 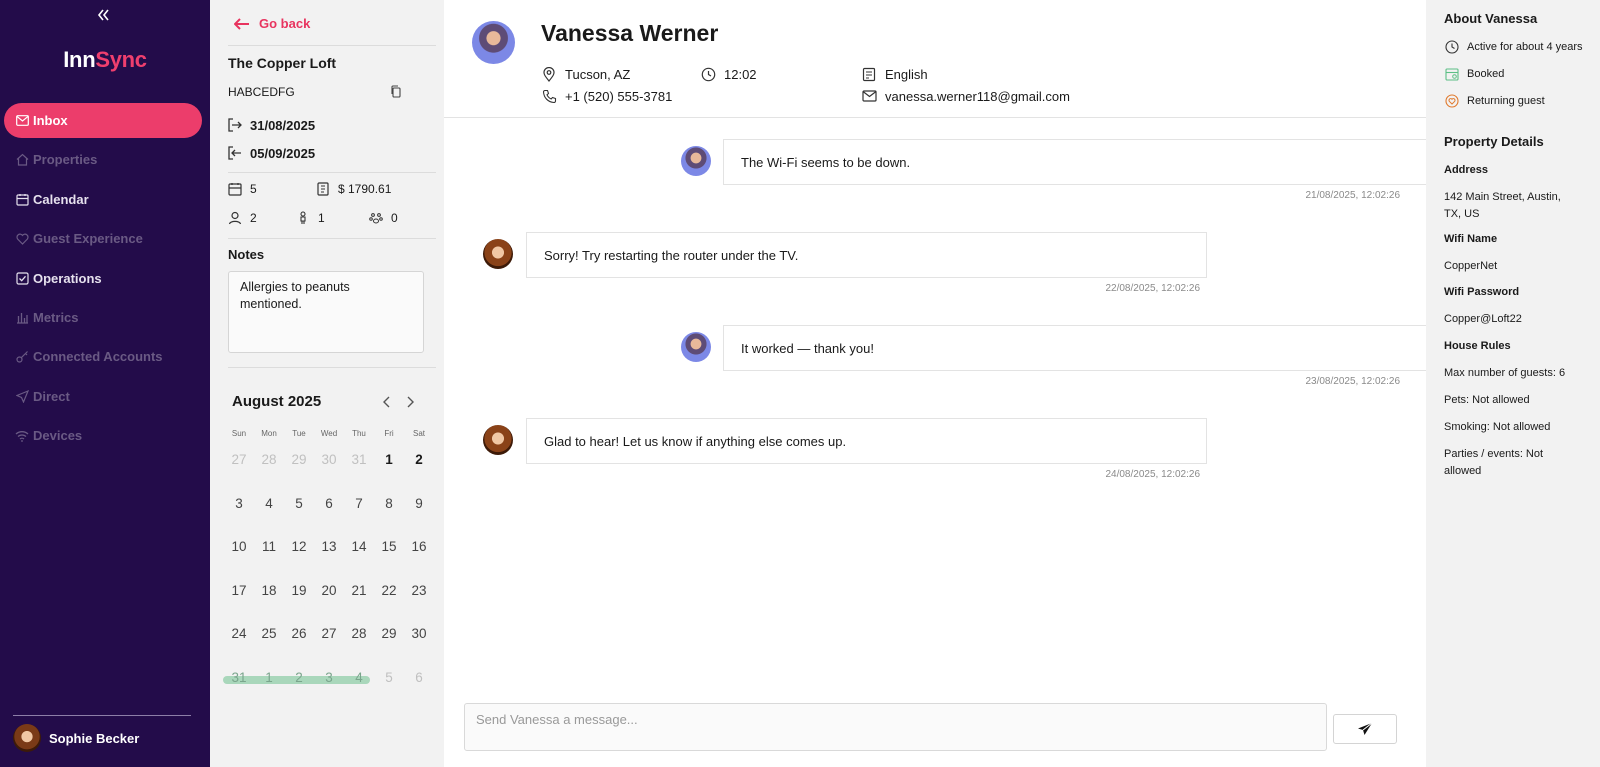 What do you see at coordinates (376, 218) in the screenshot?
I see `paw-icon` at bounding box center [376, 218].